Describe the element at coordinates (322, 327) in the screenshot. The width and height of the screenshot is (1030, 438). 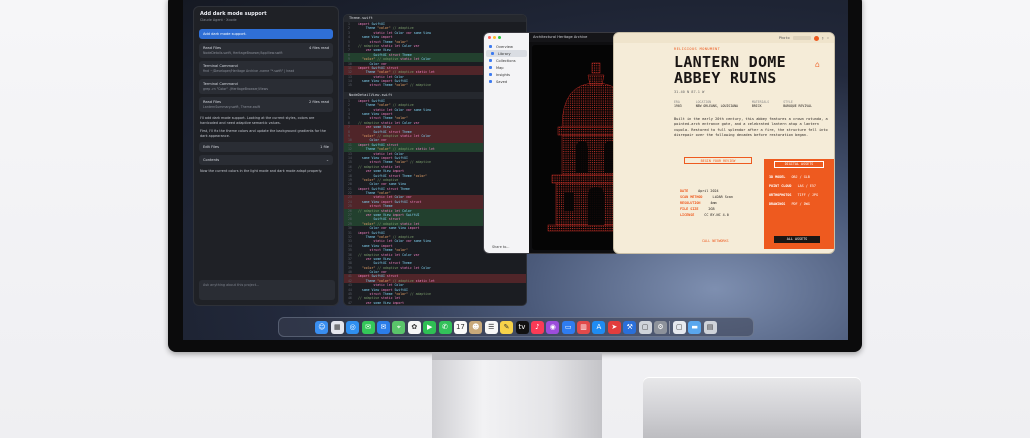
I see `dock-finder-icon: ☺` at that location.